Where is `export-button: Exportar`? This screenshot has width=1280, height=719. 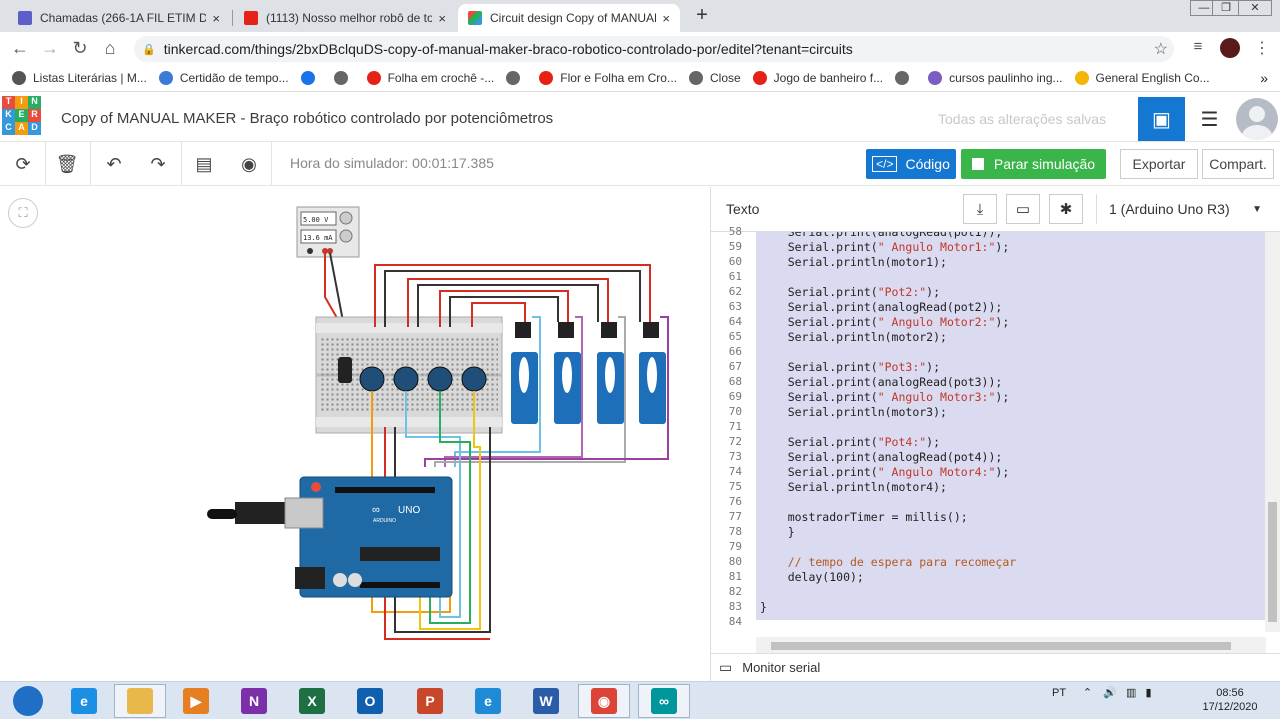
export-button: Exportar is located at coordinates (1159, 164).